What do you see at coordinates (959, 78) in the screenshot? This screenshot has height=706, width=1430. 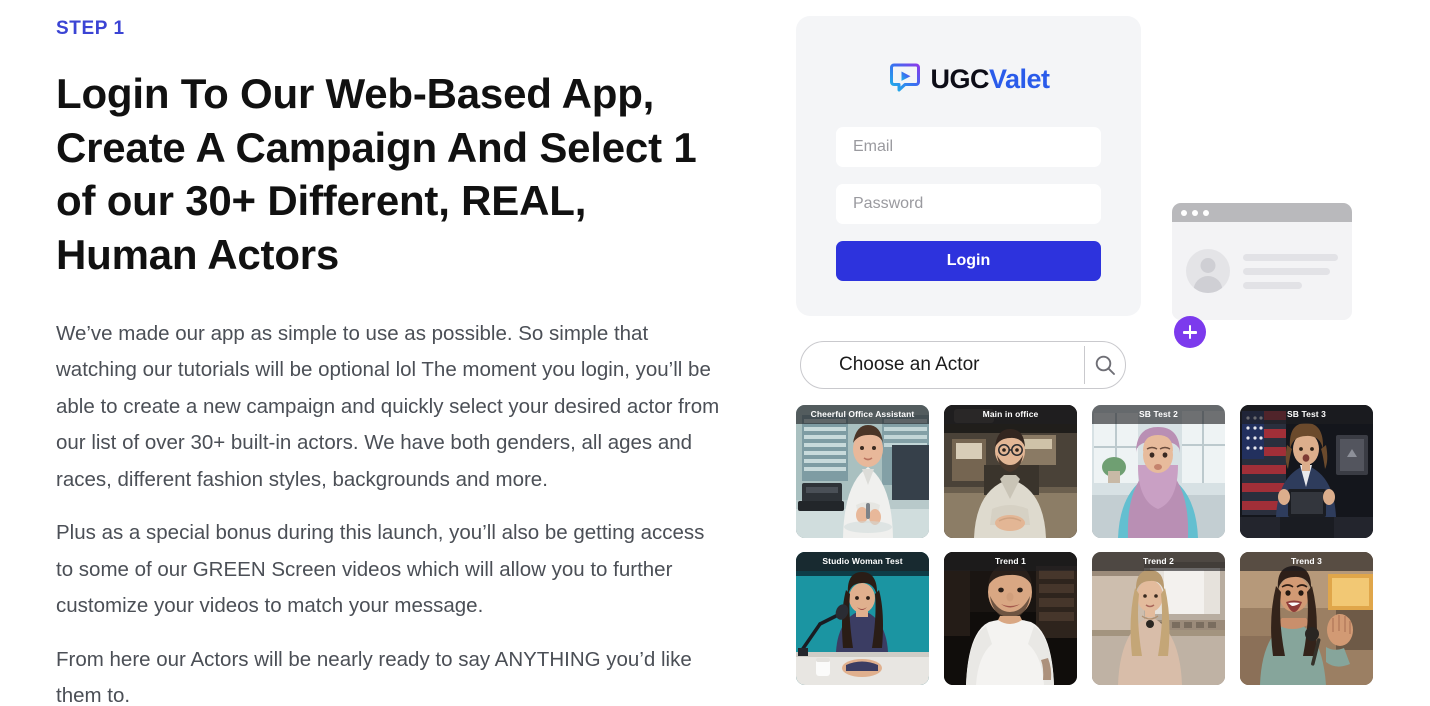 I see `brand-text-ugc: UGC` at bounding box center [959, 78].